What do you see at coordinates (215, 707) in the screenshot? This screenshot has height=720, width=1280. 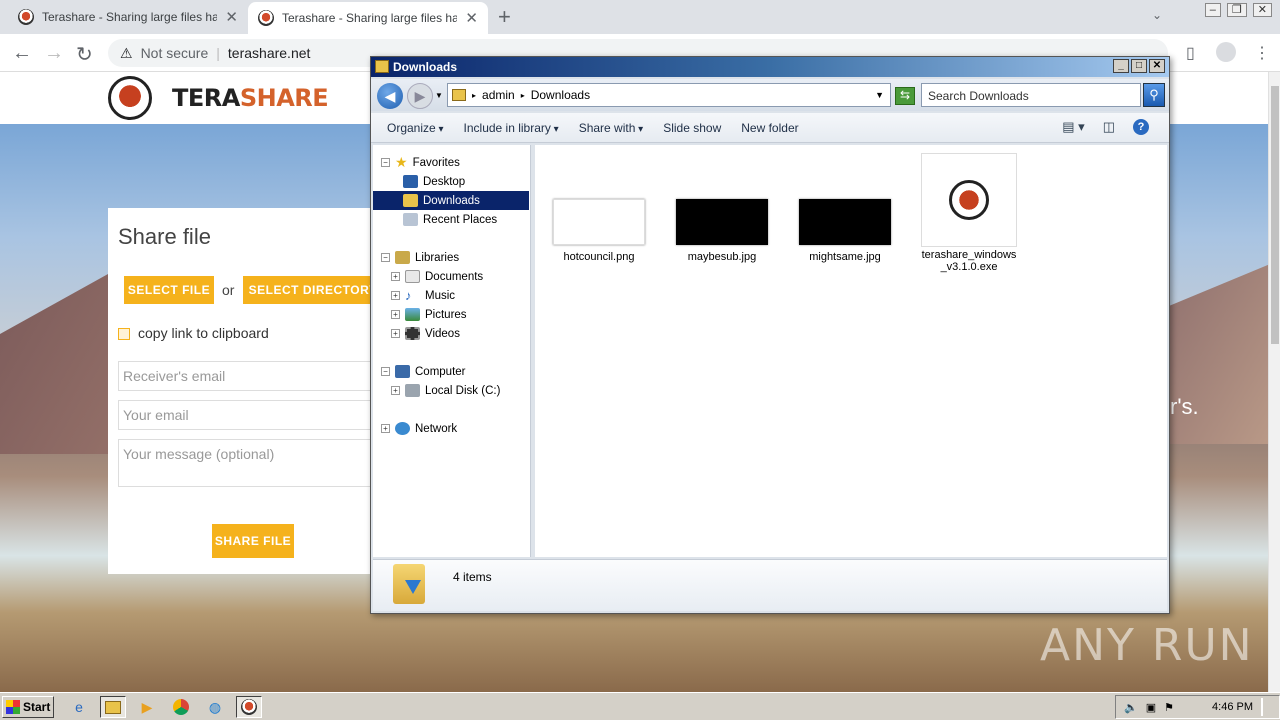 I see `edge-icon: ◍` at bounding box center [215, 707].